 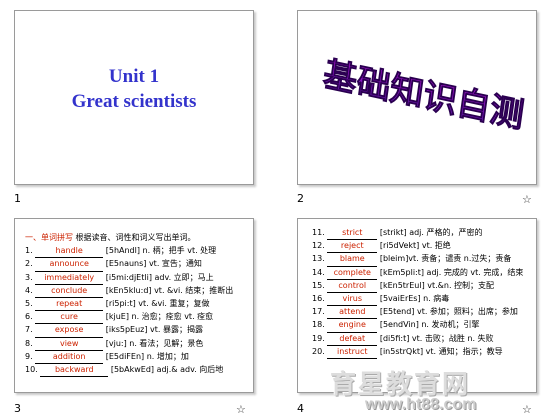 I want to click on answer-word: repeat, so click(x=69, y=304).